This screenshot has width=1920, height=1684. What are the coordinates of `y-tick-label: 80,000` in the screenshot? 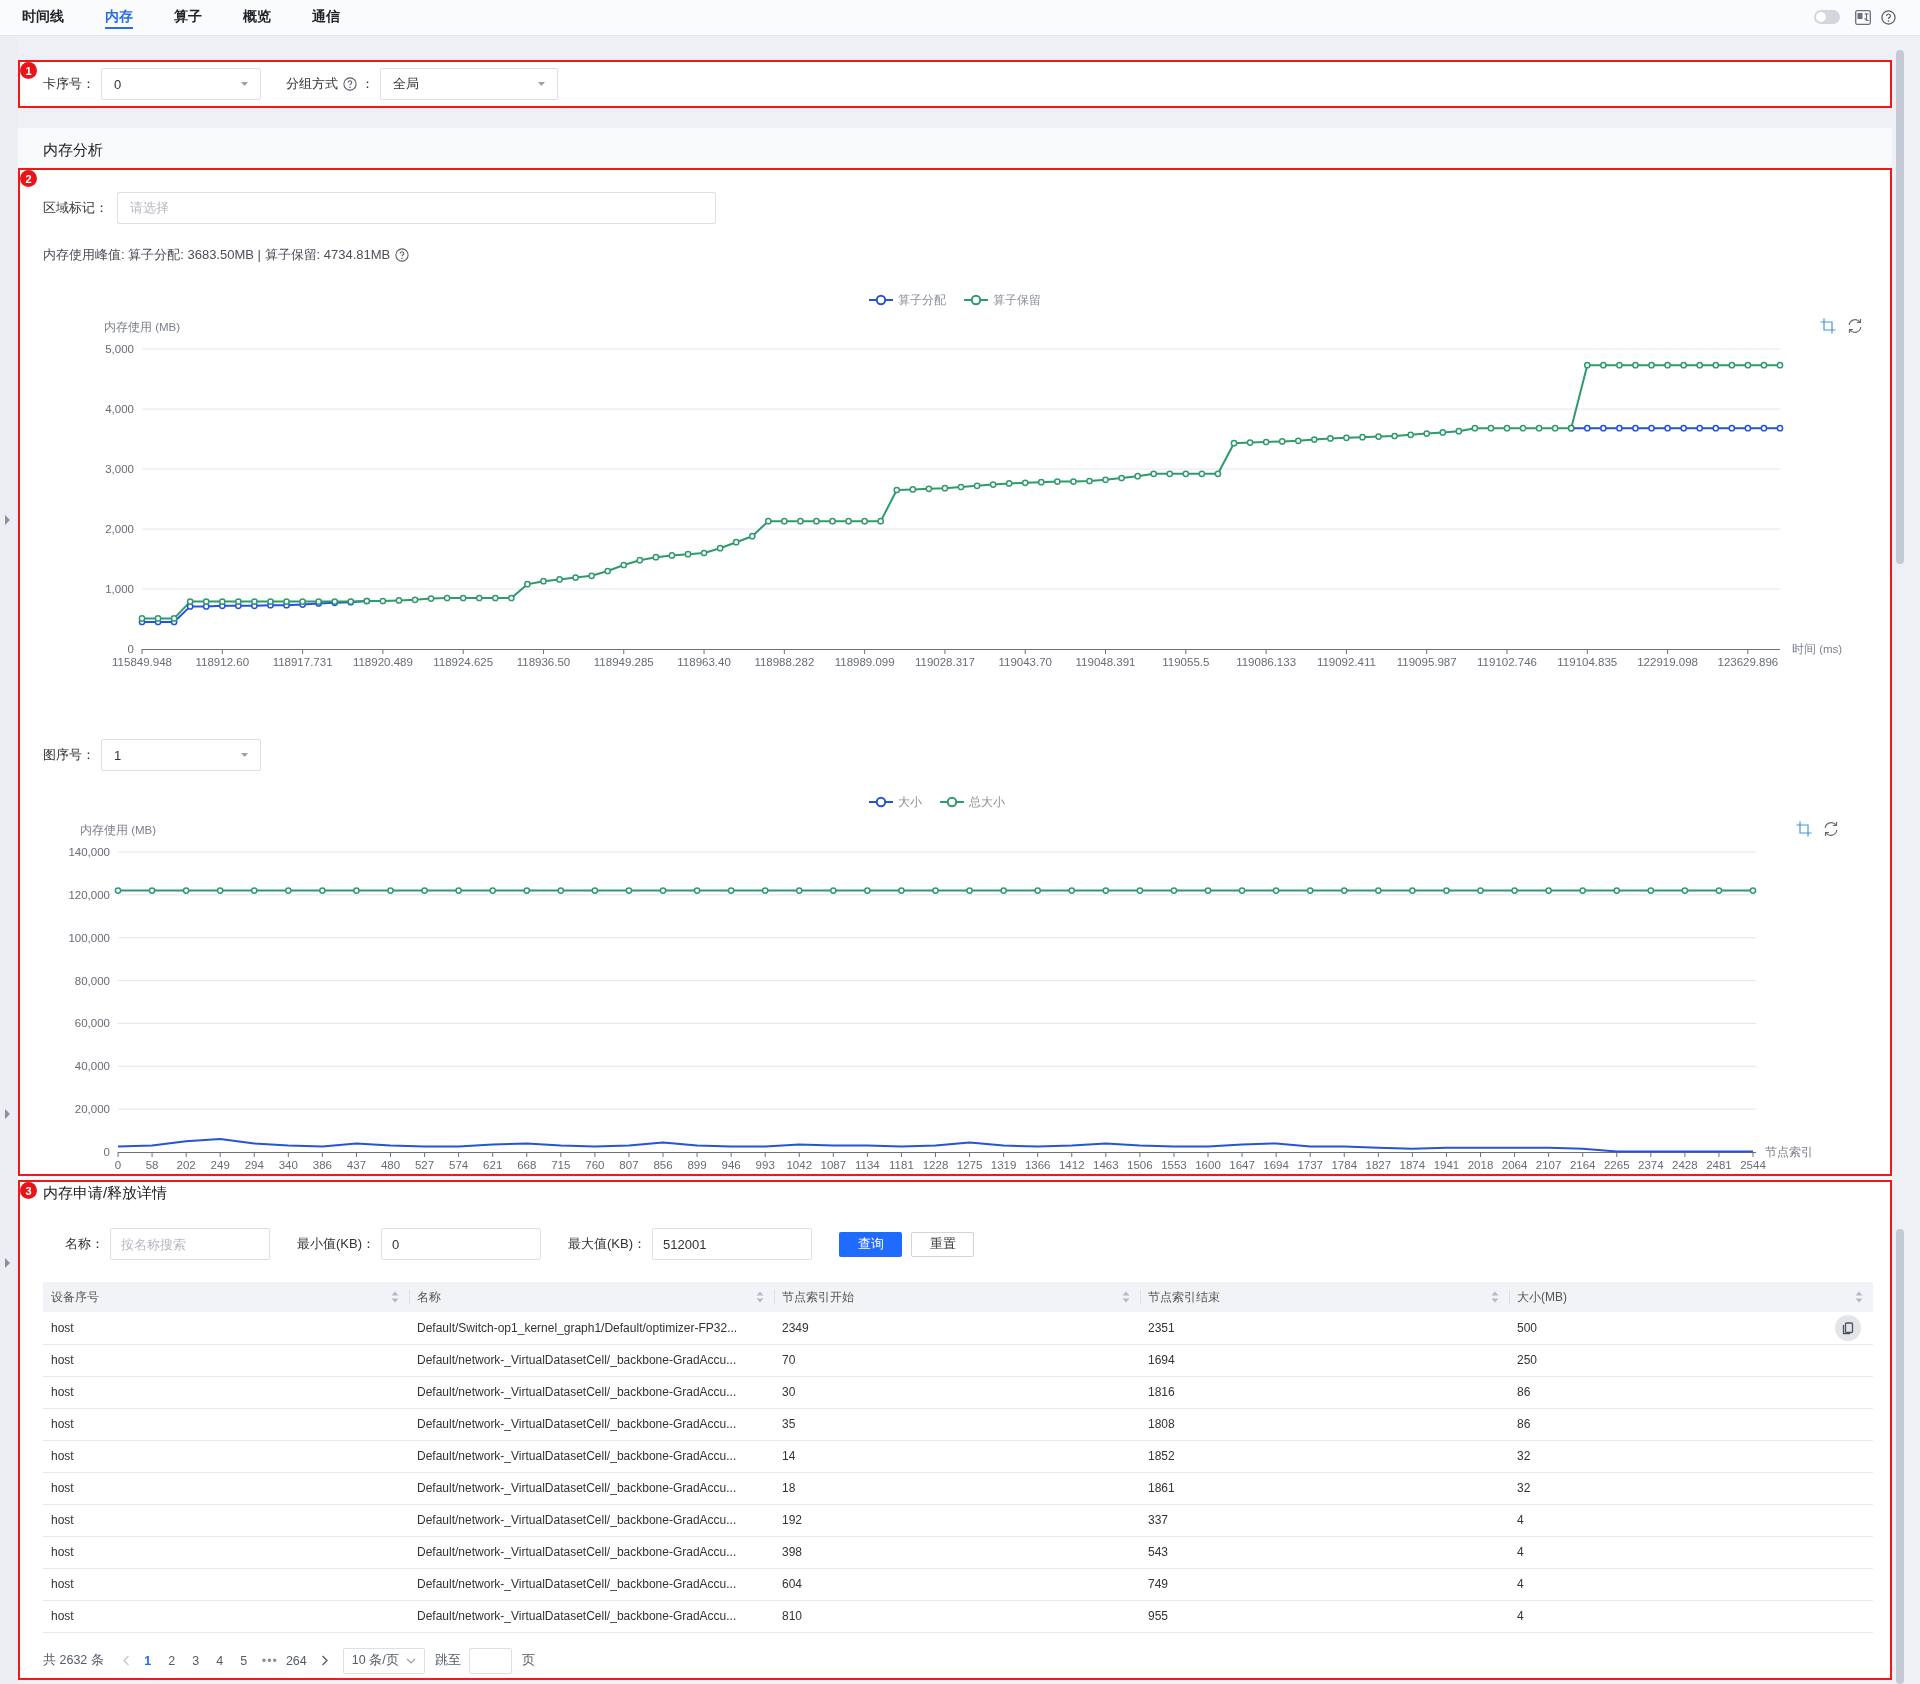 It's located at (92, 980).